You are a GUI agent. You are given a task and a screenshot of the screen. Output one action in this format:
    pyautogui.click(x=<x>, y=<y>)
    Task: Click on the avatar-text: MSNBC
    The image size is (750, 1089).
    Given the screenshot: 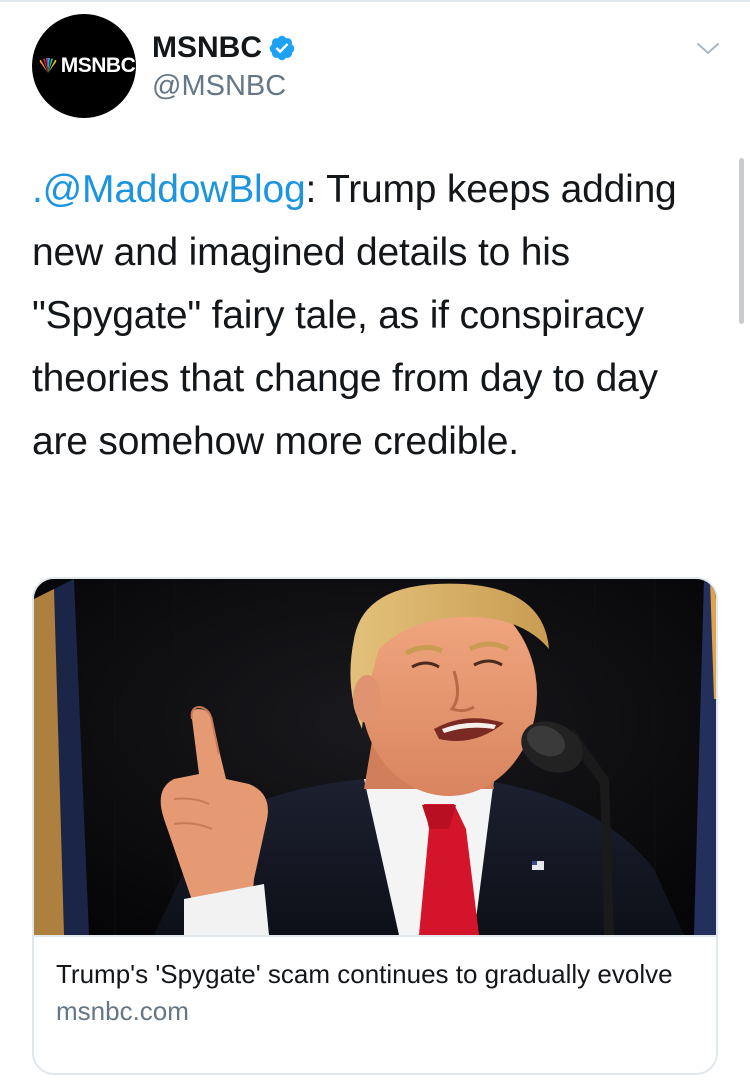 What is the action you would take?
    pyautogui.click(x=98, y=65)
    